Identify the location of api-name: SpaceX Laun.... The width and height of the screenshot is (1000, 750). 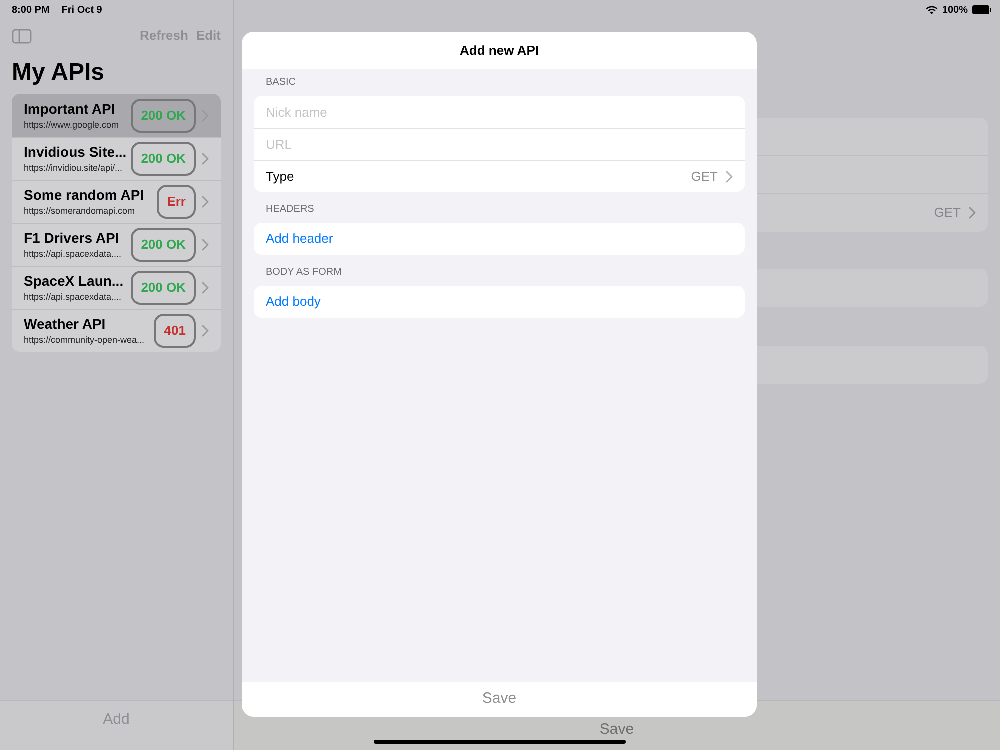
(74, 281).